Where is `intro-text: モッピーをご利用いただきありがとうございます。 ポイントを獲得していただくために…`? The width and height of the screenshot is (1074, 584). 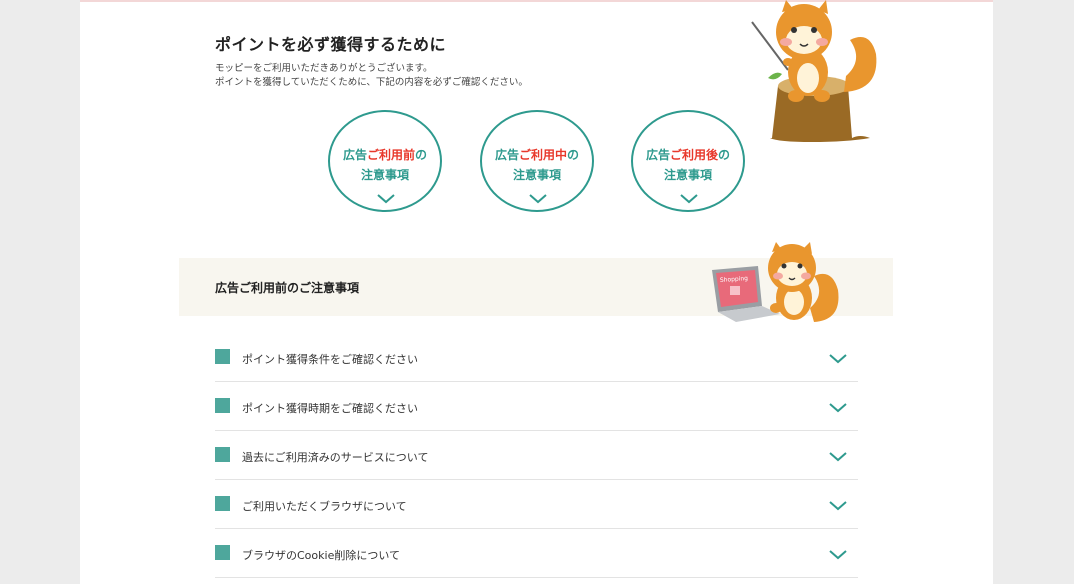
intro-text: モッピーをご利用いただきありがとうございます。 ポイントを獲得していただくために… is located at coordinates (371, 76).